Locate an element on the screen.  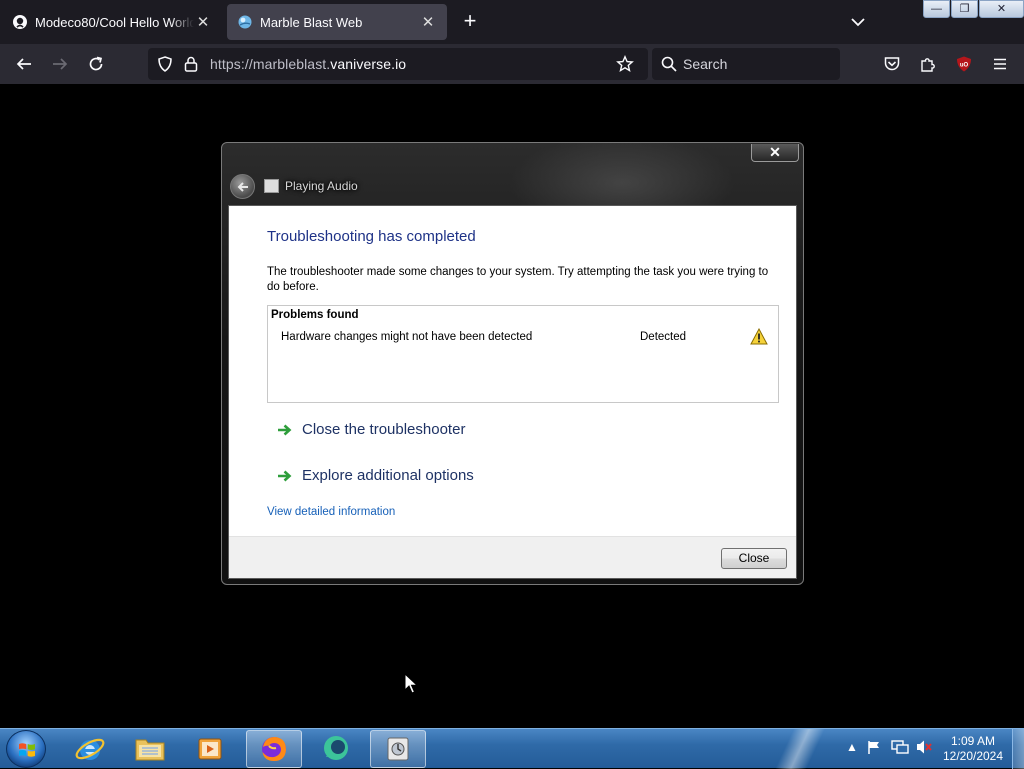
show-desktop-button is located at coordinates (1018, 749).